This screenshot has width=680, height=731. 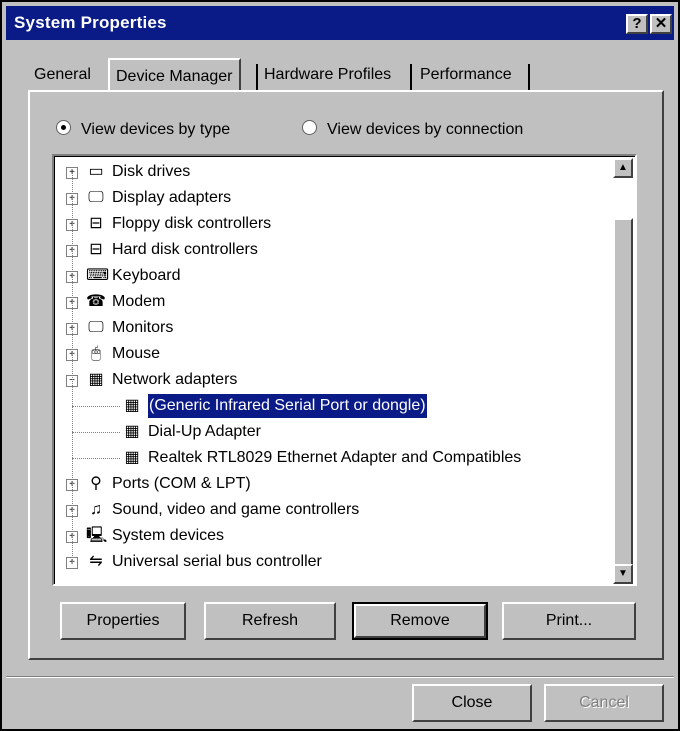 I want to click on scroll-down-button: ▼, so click(x=623, y=574).